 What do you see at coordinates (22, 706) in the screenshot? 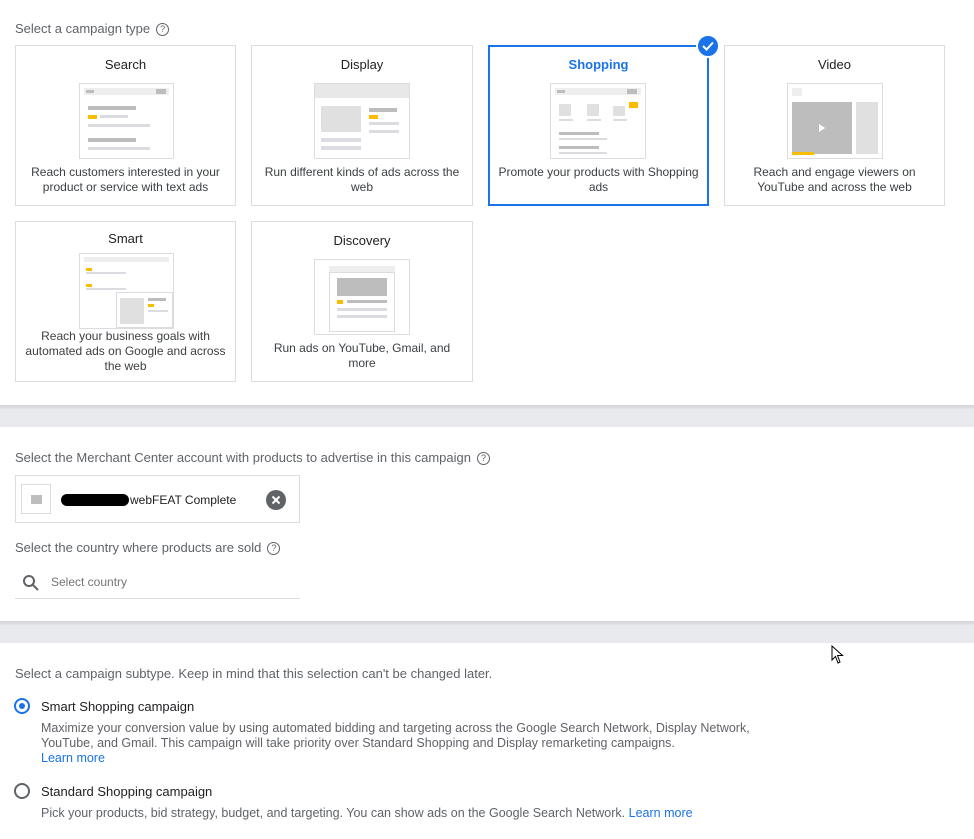
I see `smart-shopping-radio` at bounding box center [22, 706].